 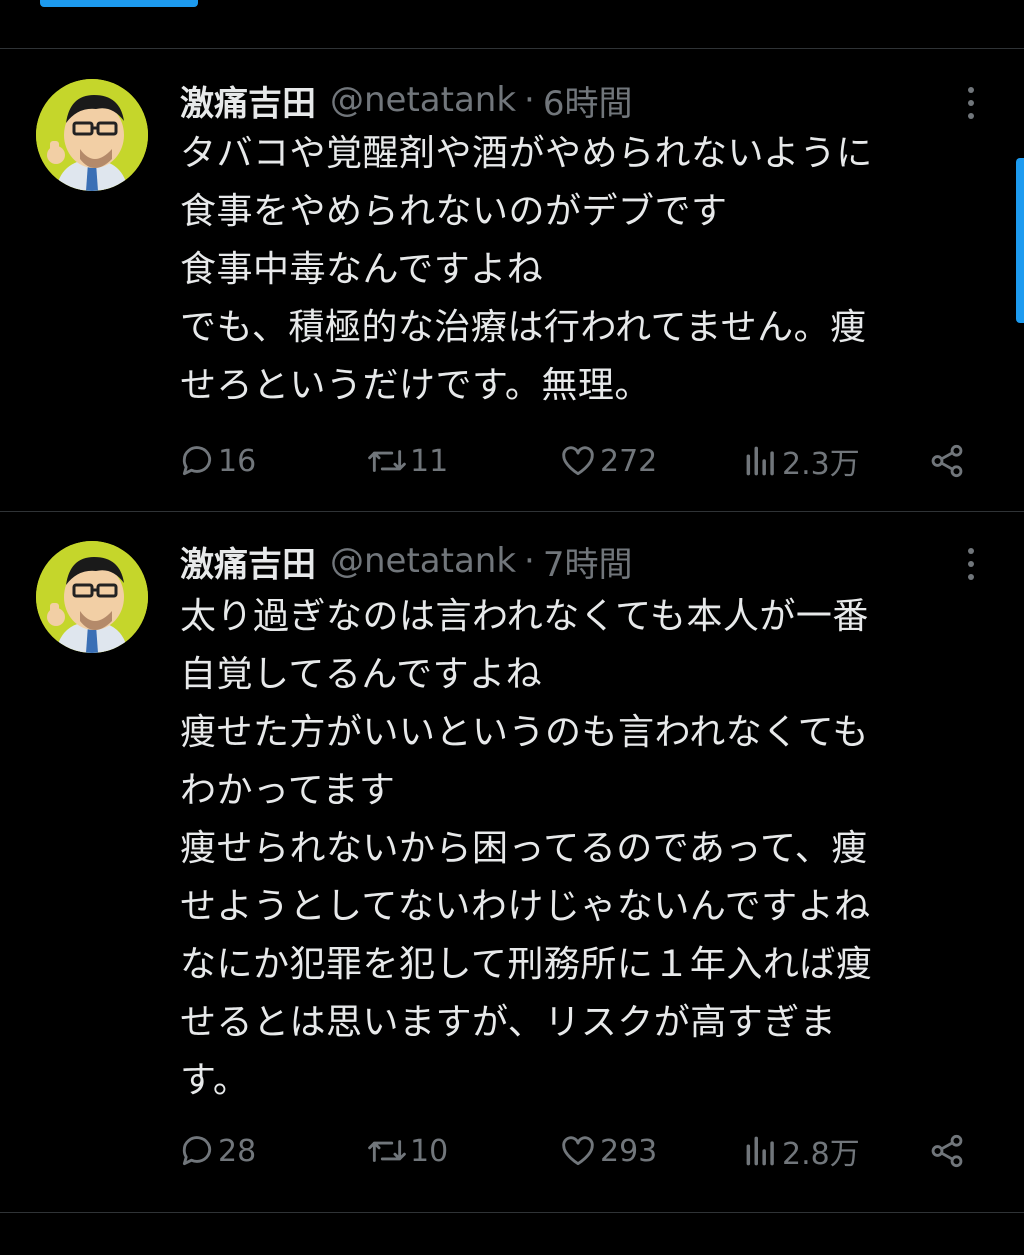 I want to click on retweet-count: 11, so click(x=429, y=461).